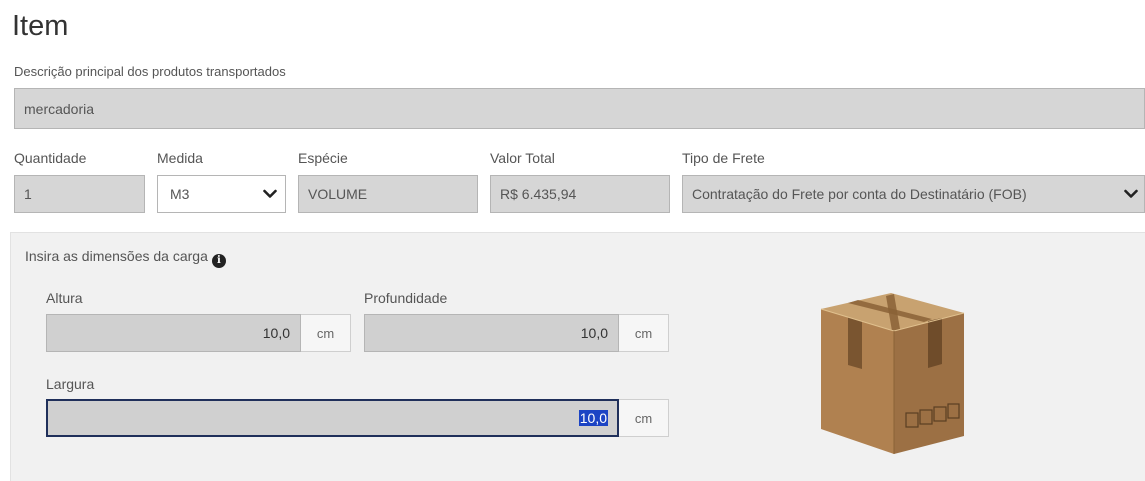 This screenshot has height=481, width=1145. What do you see at coordinates (218, 261) in the screenshot?
I see `info-icon: i` at bounding box center [218, 261].